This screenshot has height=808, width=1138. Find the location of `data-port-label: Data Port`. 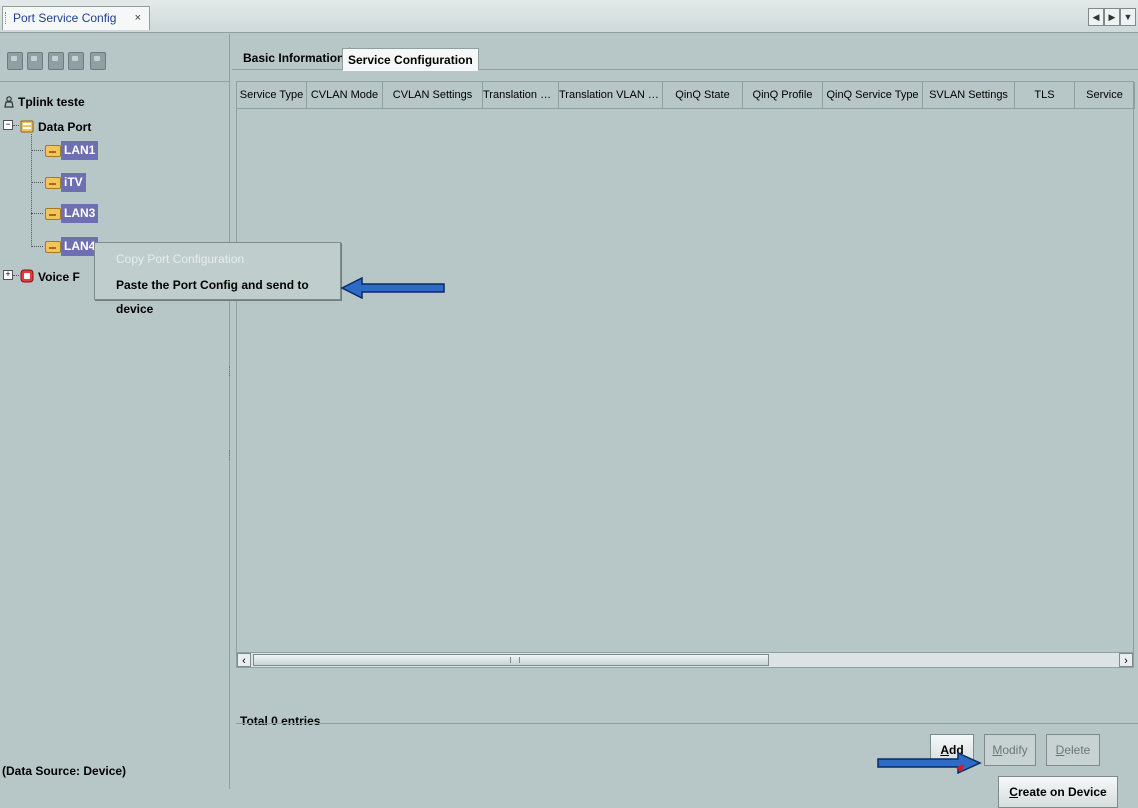

data-port-label: Data Port is located at coordinates (65, 127).